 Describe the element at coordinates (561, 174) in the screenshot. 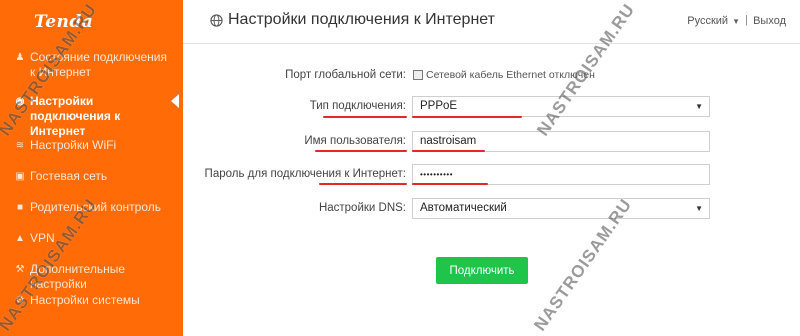

I see `password-field: ••••••••••` at that location.